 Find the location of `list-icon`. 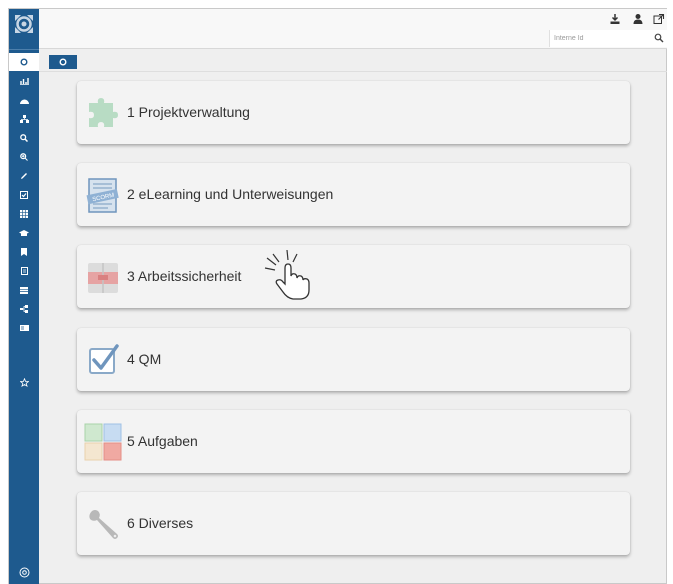

list-icon is located at coordinates (24, 290).